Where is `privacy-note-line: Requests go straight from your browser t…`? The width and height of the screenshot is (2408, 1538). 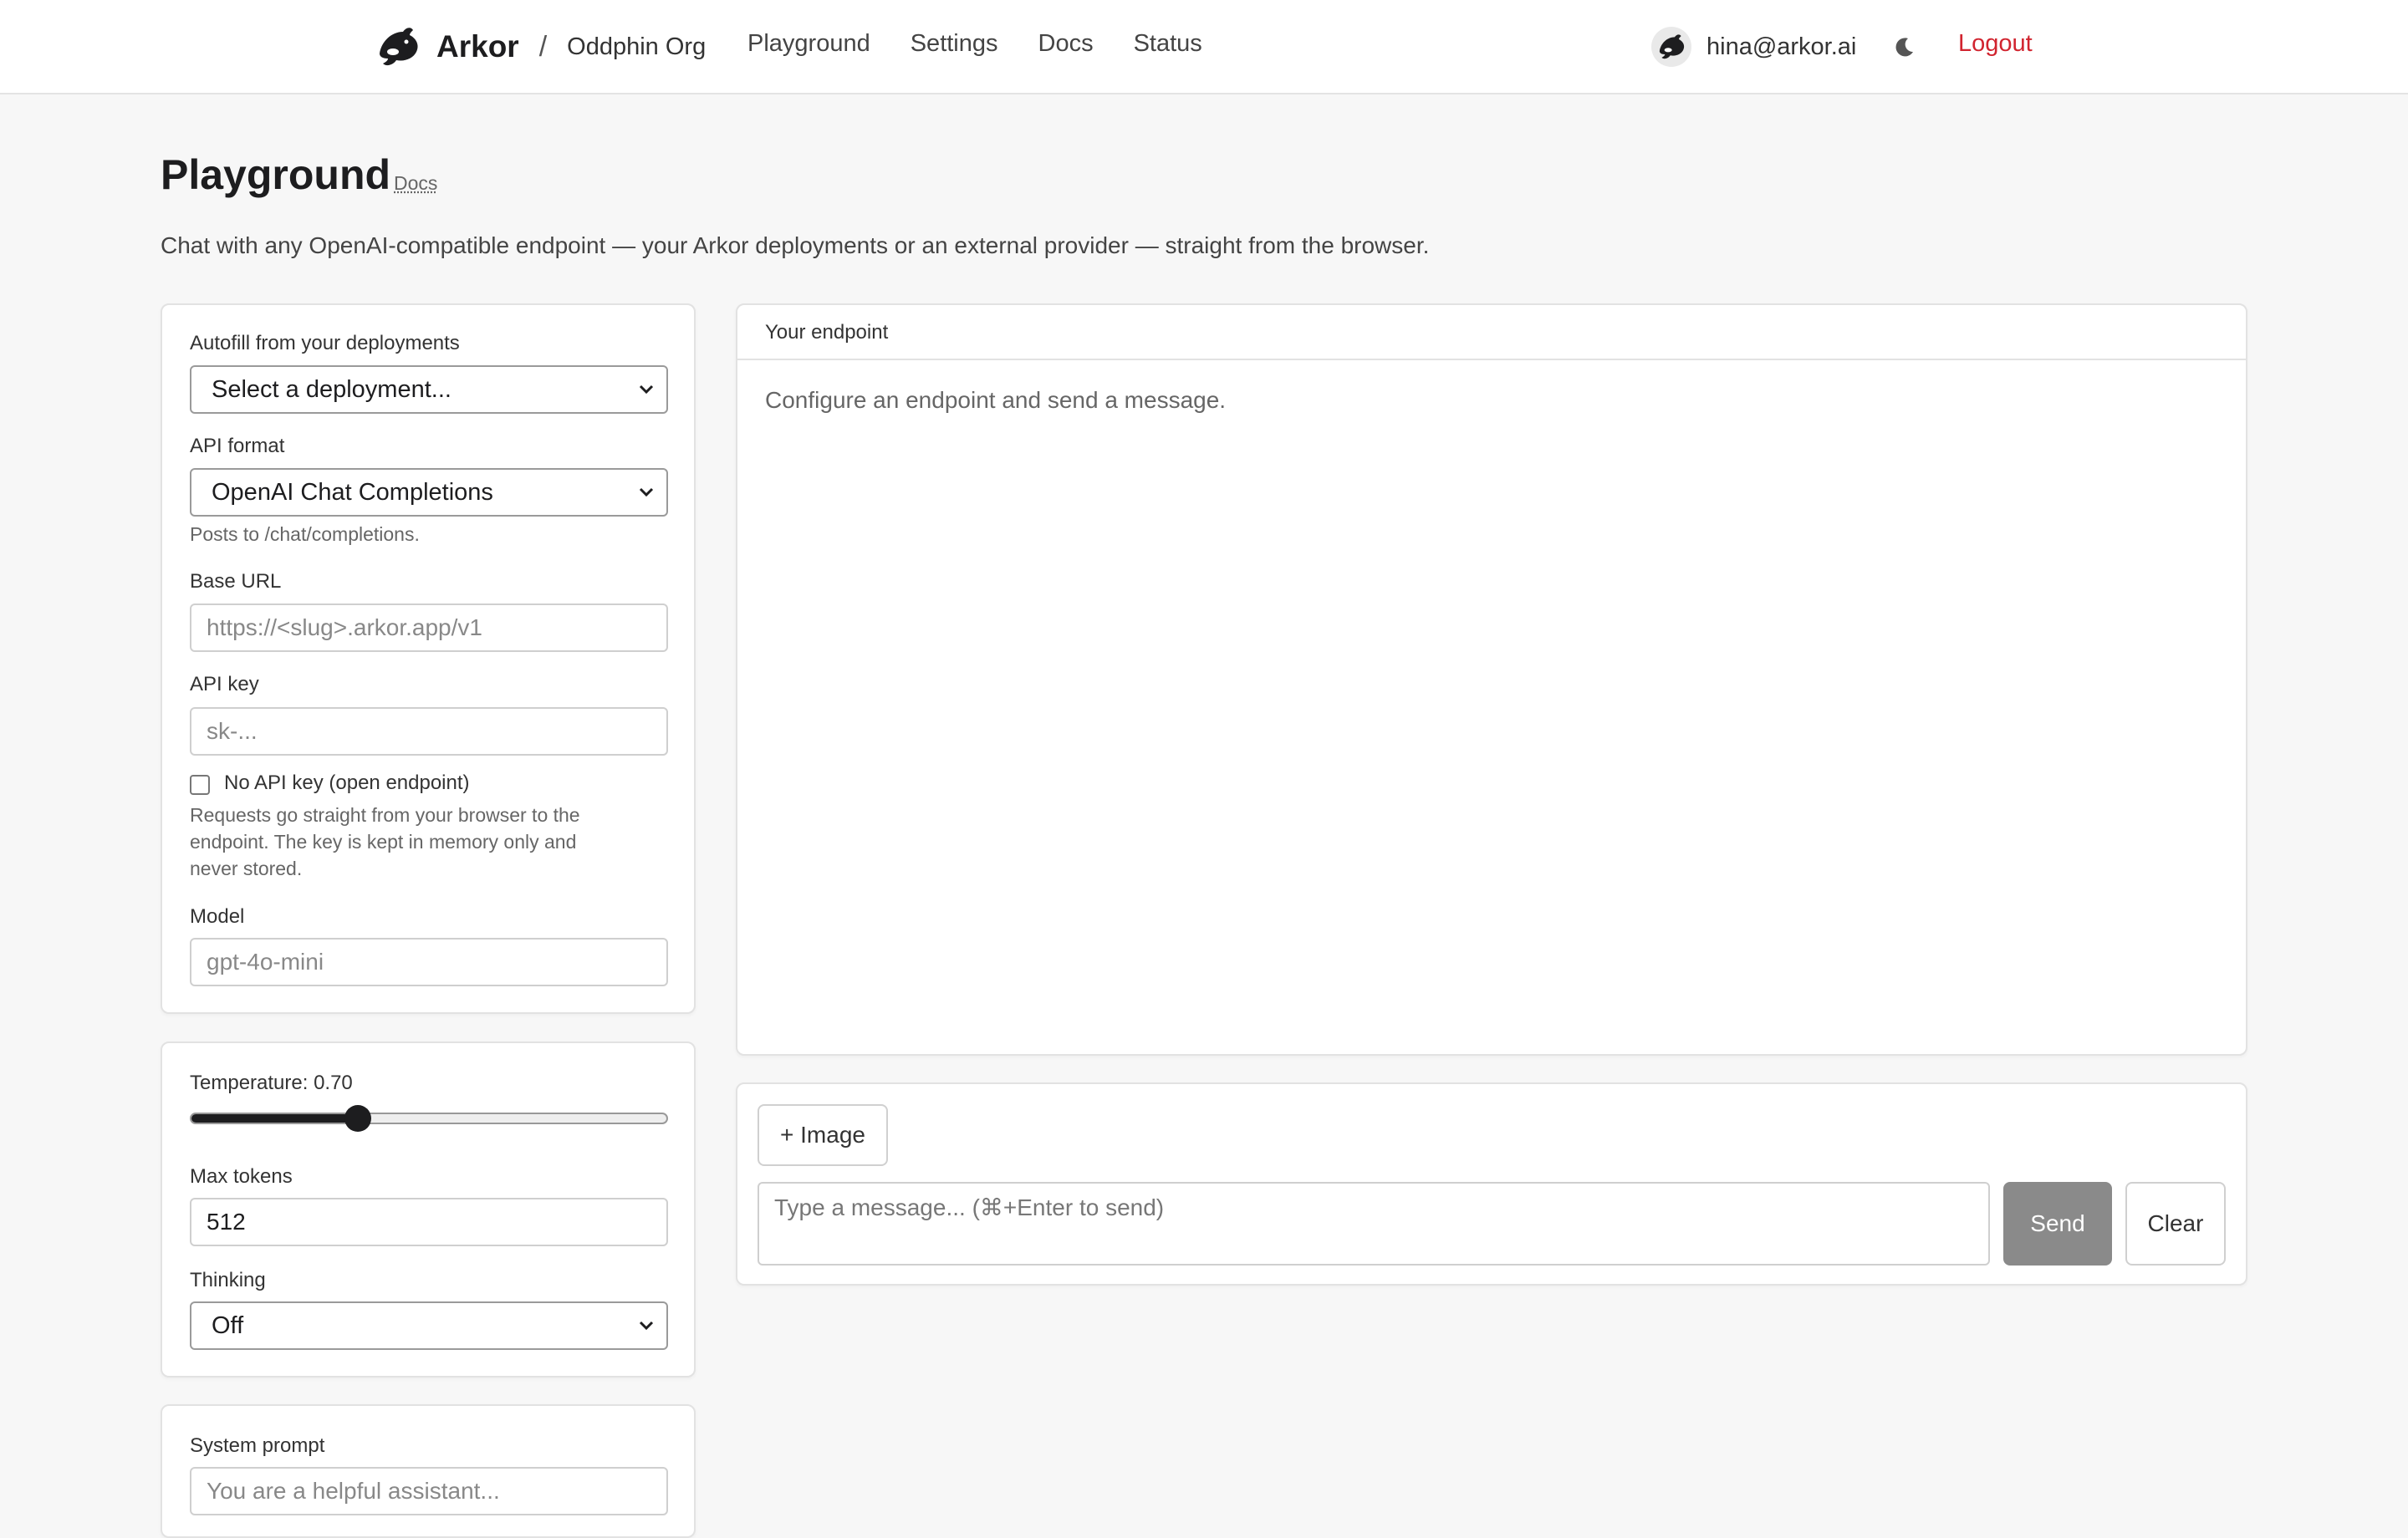
privacy-note-line: Requests go straight from your browser t… is located at coordinates (385, 815).